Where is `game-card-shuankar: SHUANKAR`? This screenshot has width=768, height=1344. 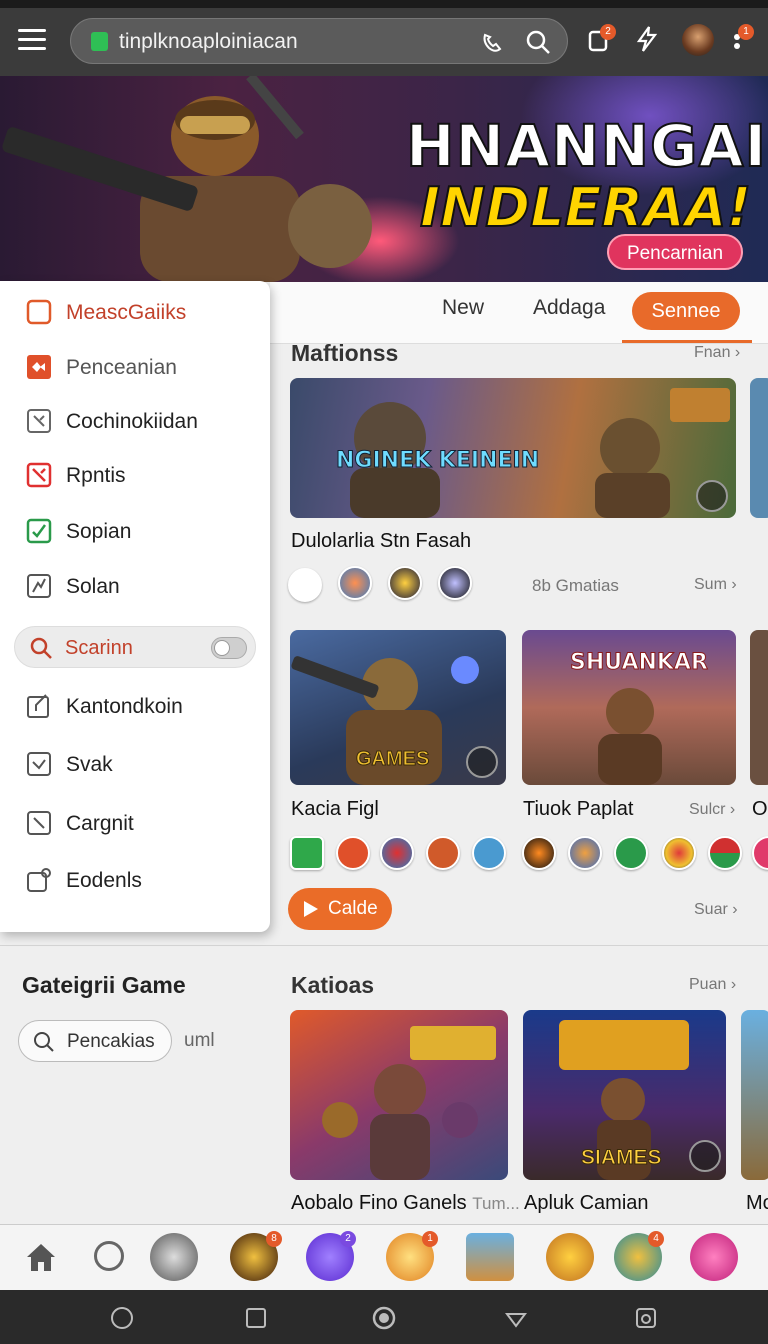
game-card-shuankar: SHUANKAR is located at coordinates (629, 707).